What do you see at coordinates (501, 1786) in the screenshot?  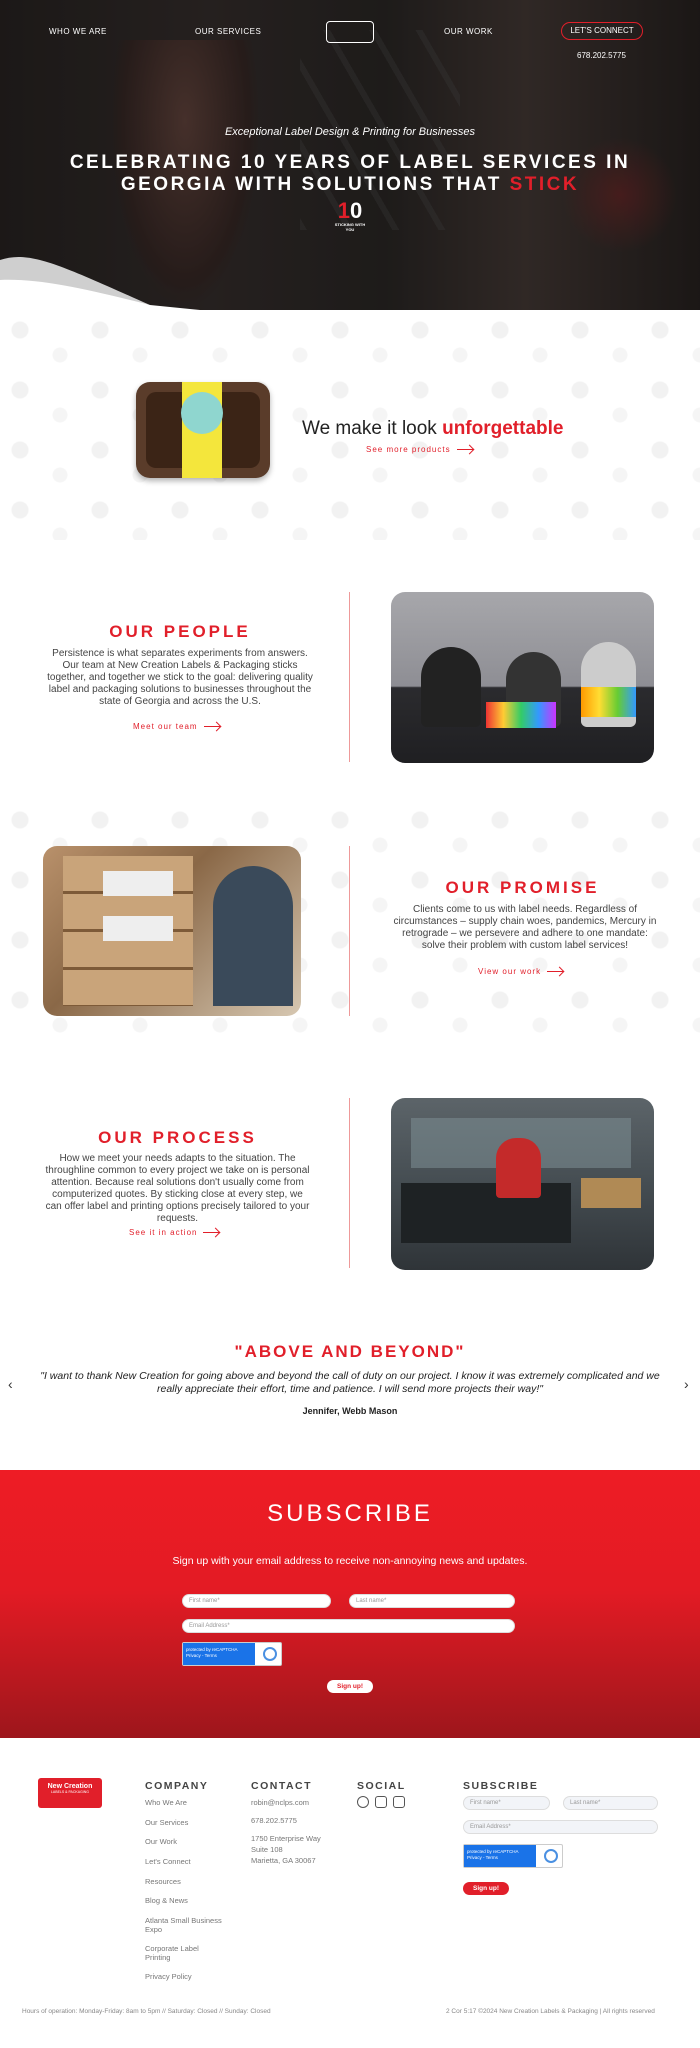 I see `footer-subscribe-heading: SUBSCRIBE` at bounding box center [501, 1786].